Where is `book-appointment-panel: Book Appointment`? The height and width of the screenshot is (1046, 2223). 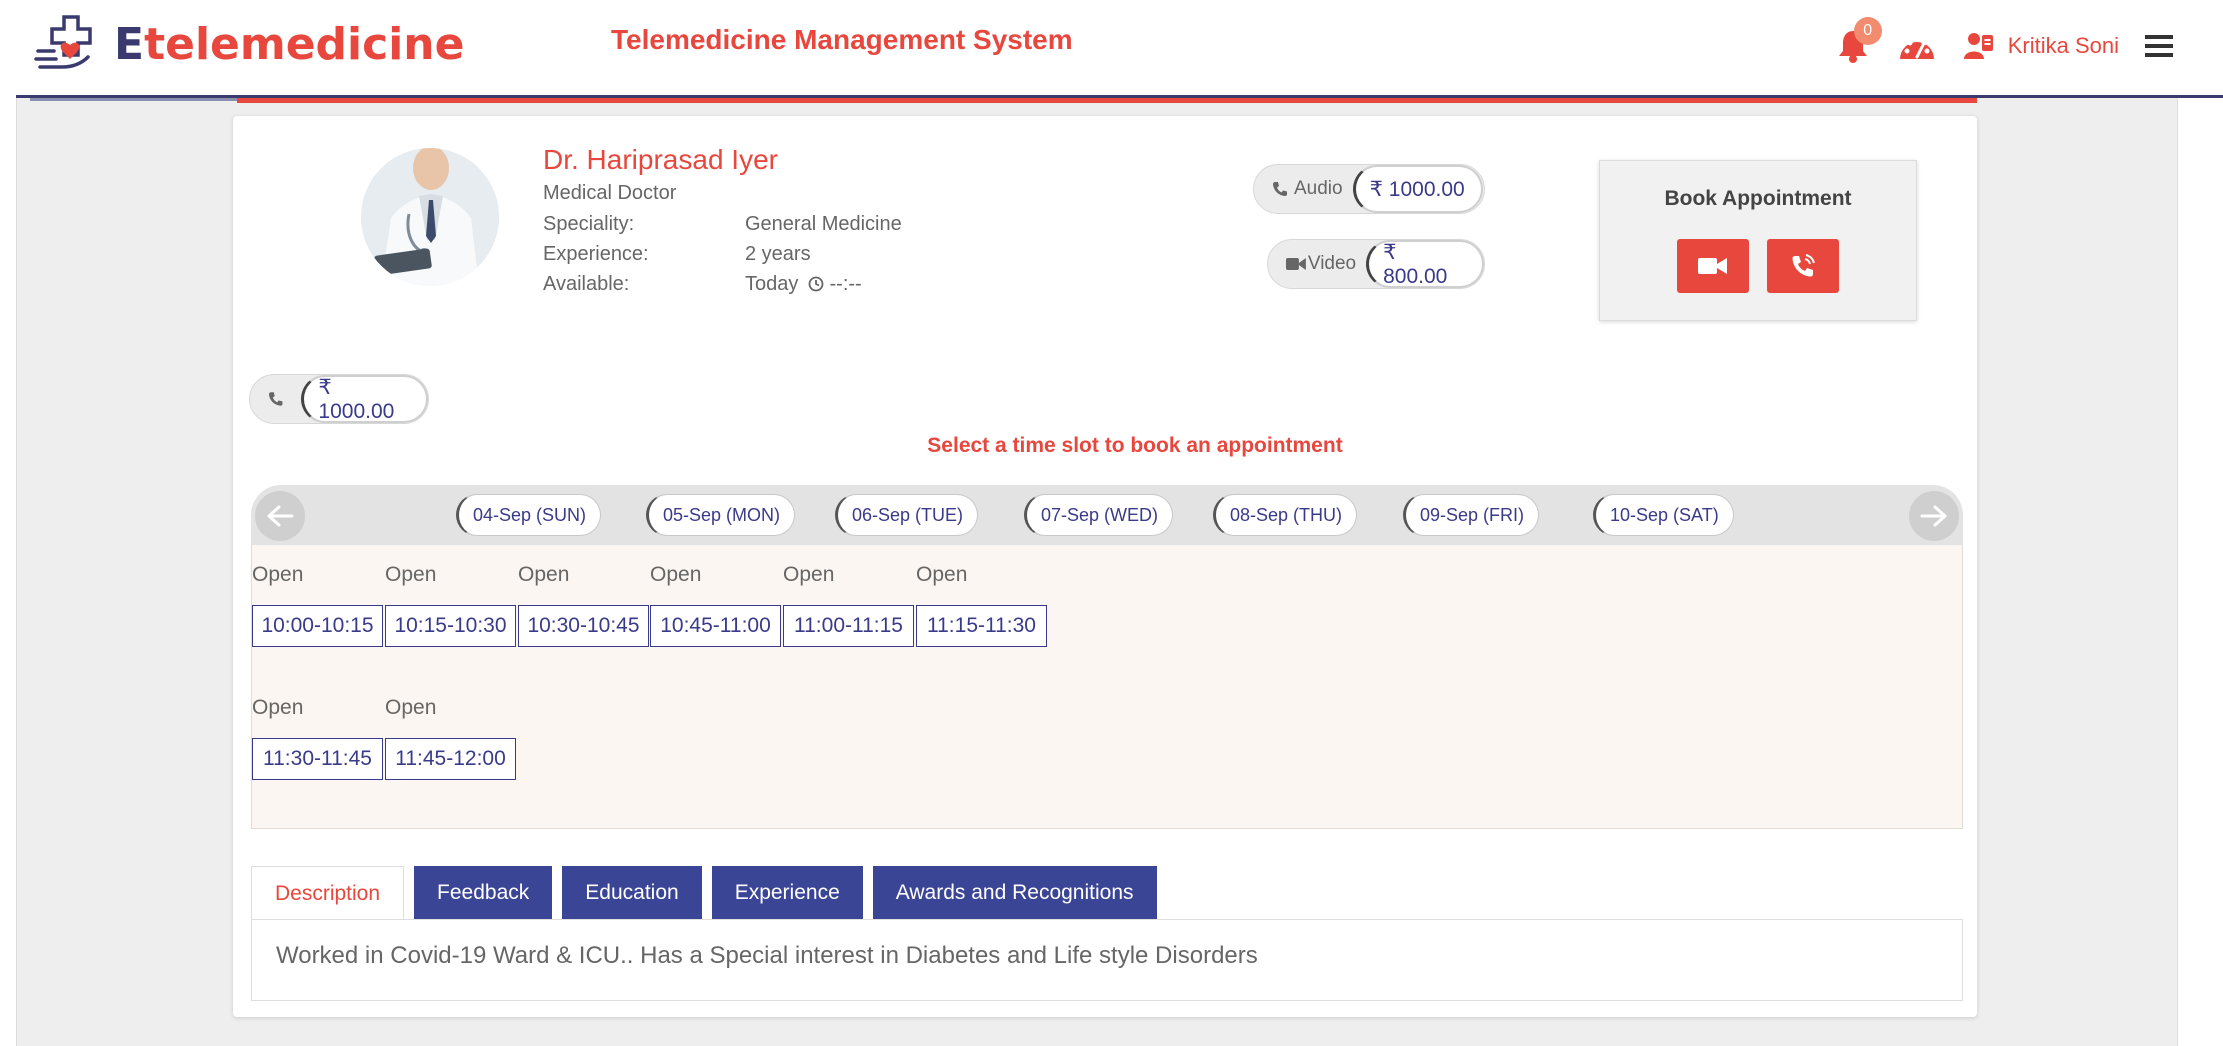
book-appointment-panel: Book Appointment is located at coordinates (1758, 240).